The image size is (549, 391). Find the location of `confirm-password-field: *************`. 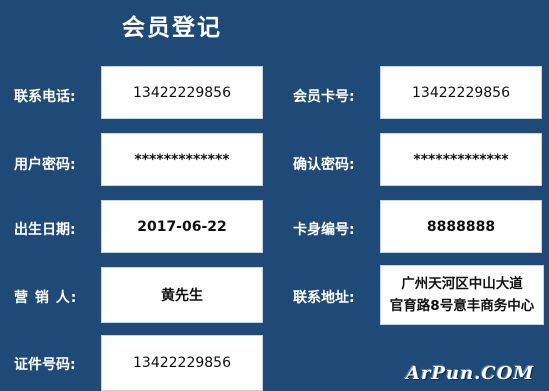

confirm-password-field: ************* is located at coordinates (461, 159).